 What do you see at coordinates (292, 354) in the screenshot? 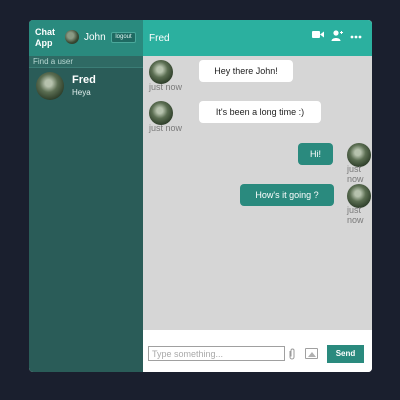
I see `paperclip-icon` at bounding box center [292, 354].